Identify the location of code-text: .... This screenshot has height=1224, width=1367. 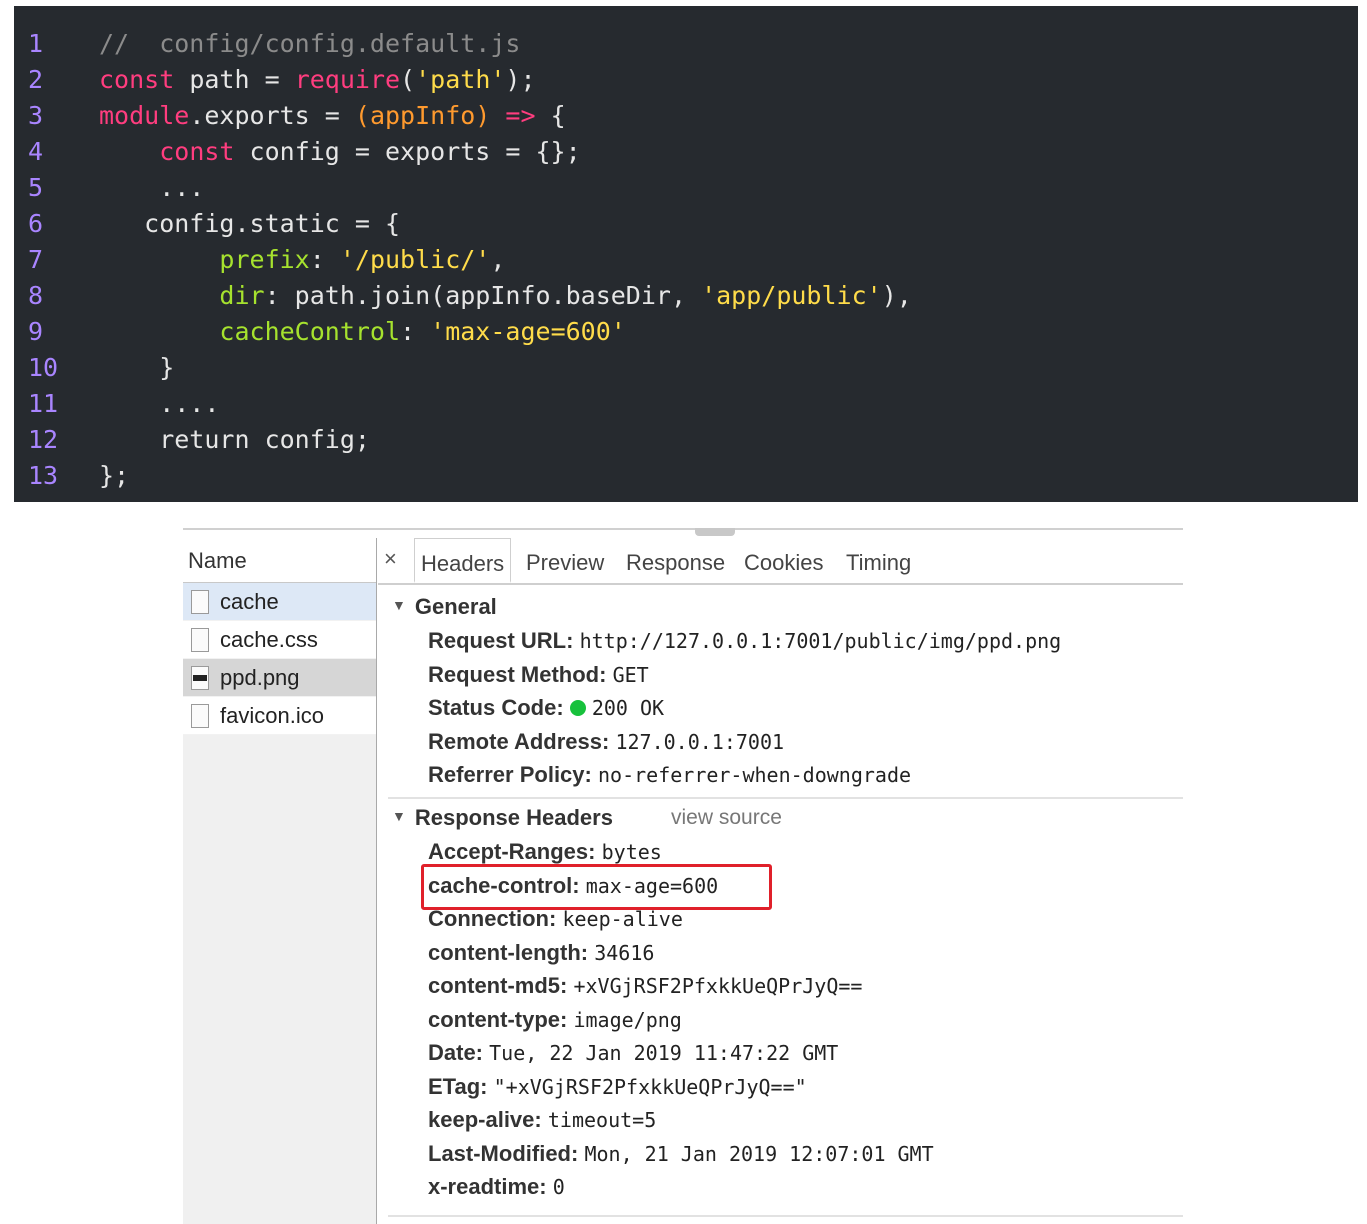
(151, 188).